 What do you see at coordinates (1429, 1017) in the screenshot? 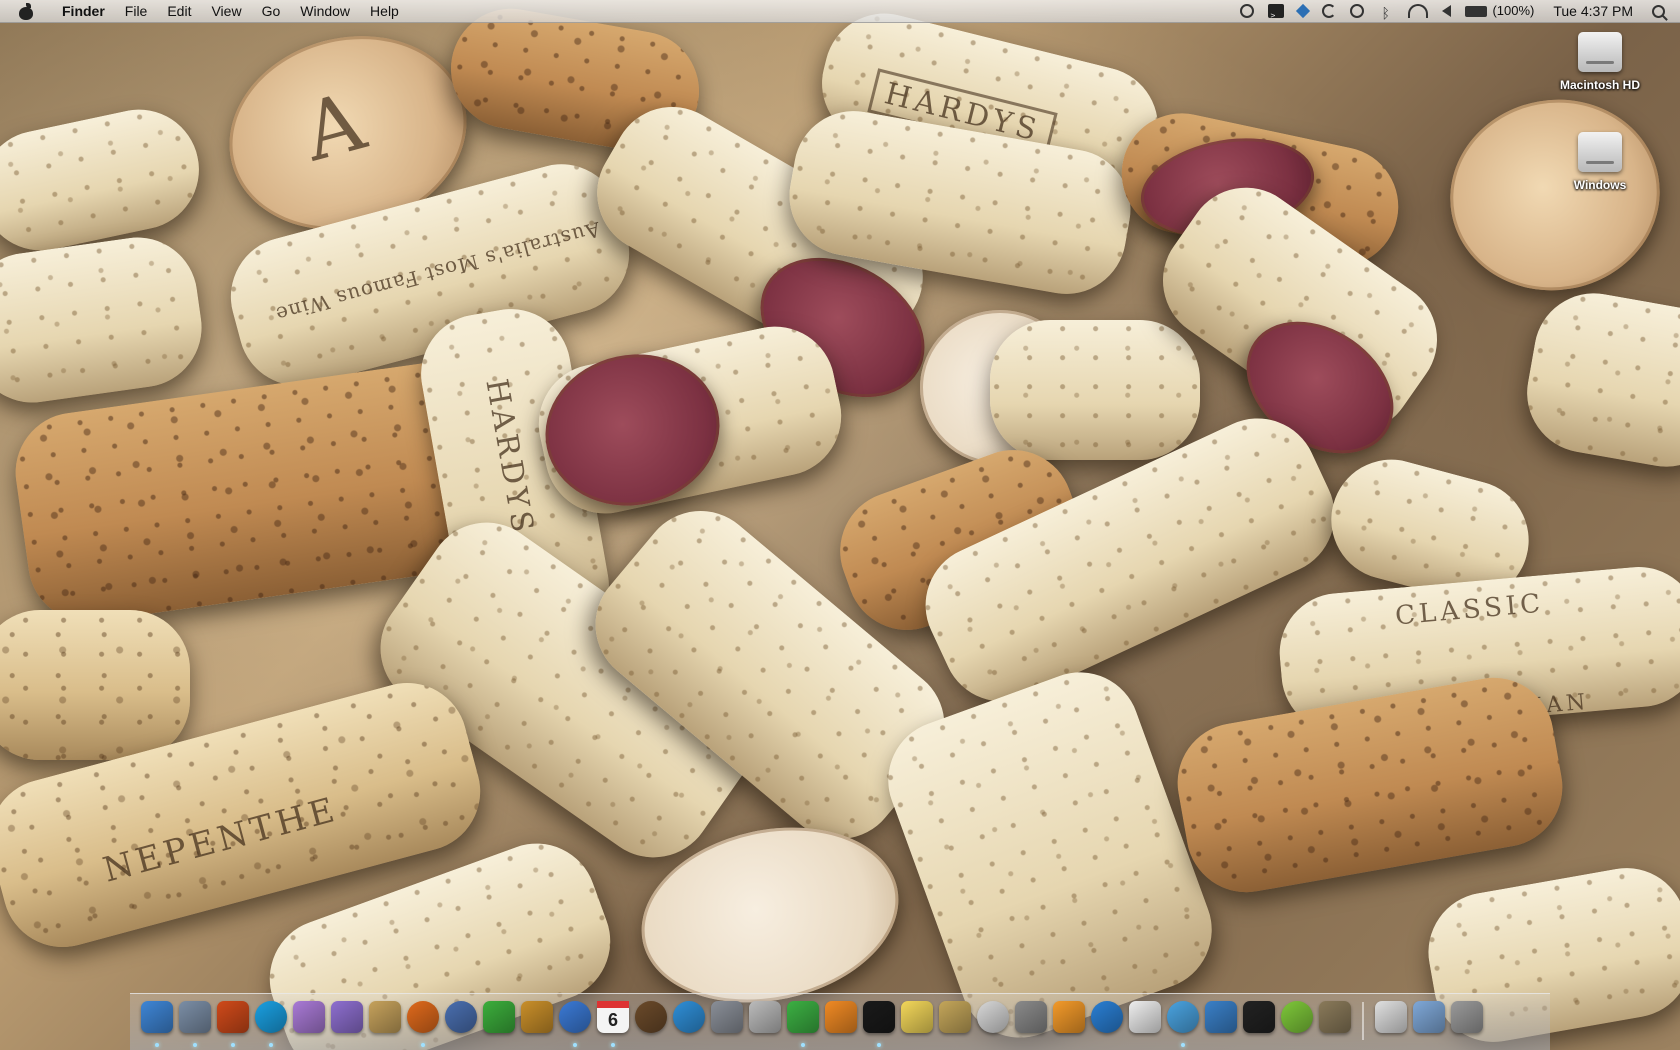
I see `folder-icon` at bounding box center [1429, 1017].